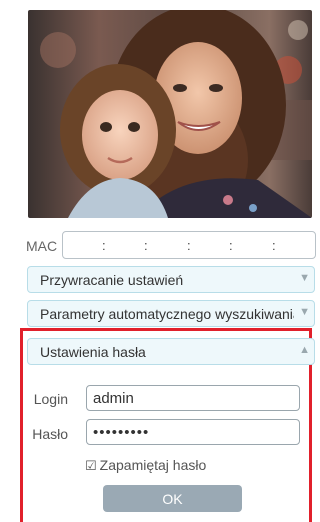  Describe the element at coordinates (112, 280) in the screenshot. I see `restore-settings-label: Przywracanie ustawień` at that location.